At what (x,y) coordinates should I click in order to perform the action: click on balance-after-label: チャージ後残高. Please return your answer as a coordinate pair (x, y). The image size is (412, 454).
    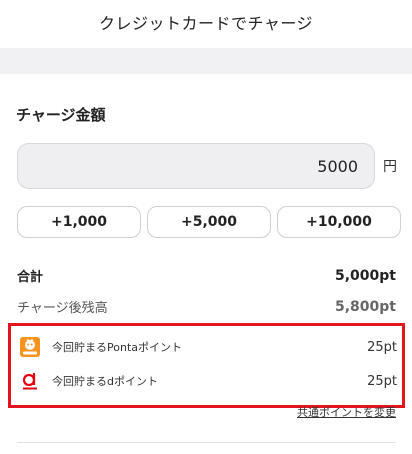
    Looking at the image, I should click on (62, 308).